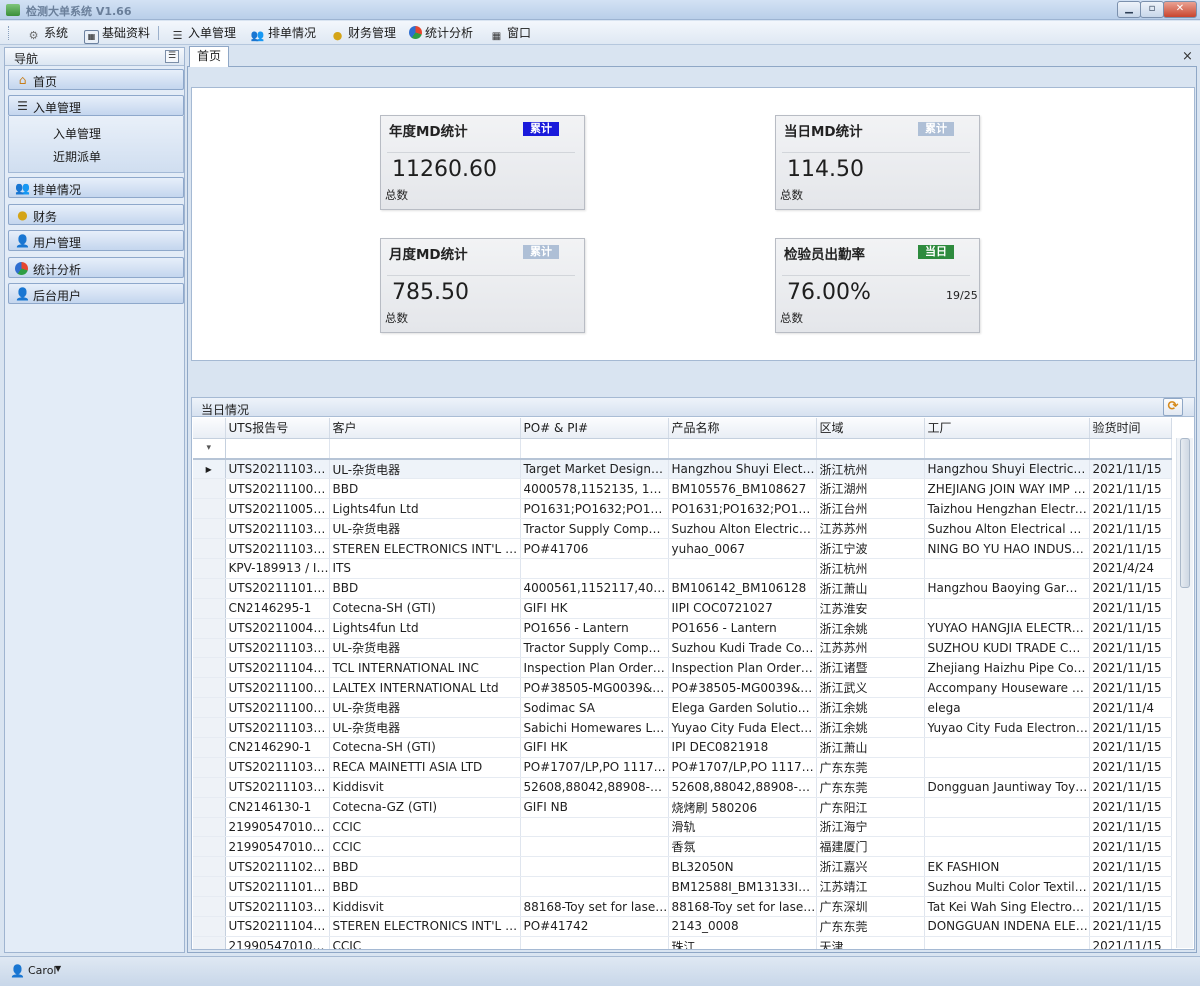 This screenshot has height=986, width=1200. I want to click on current-user: Carol, so click(42, 970).